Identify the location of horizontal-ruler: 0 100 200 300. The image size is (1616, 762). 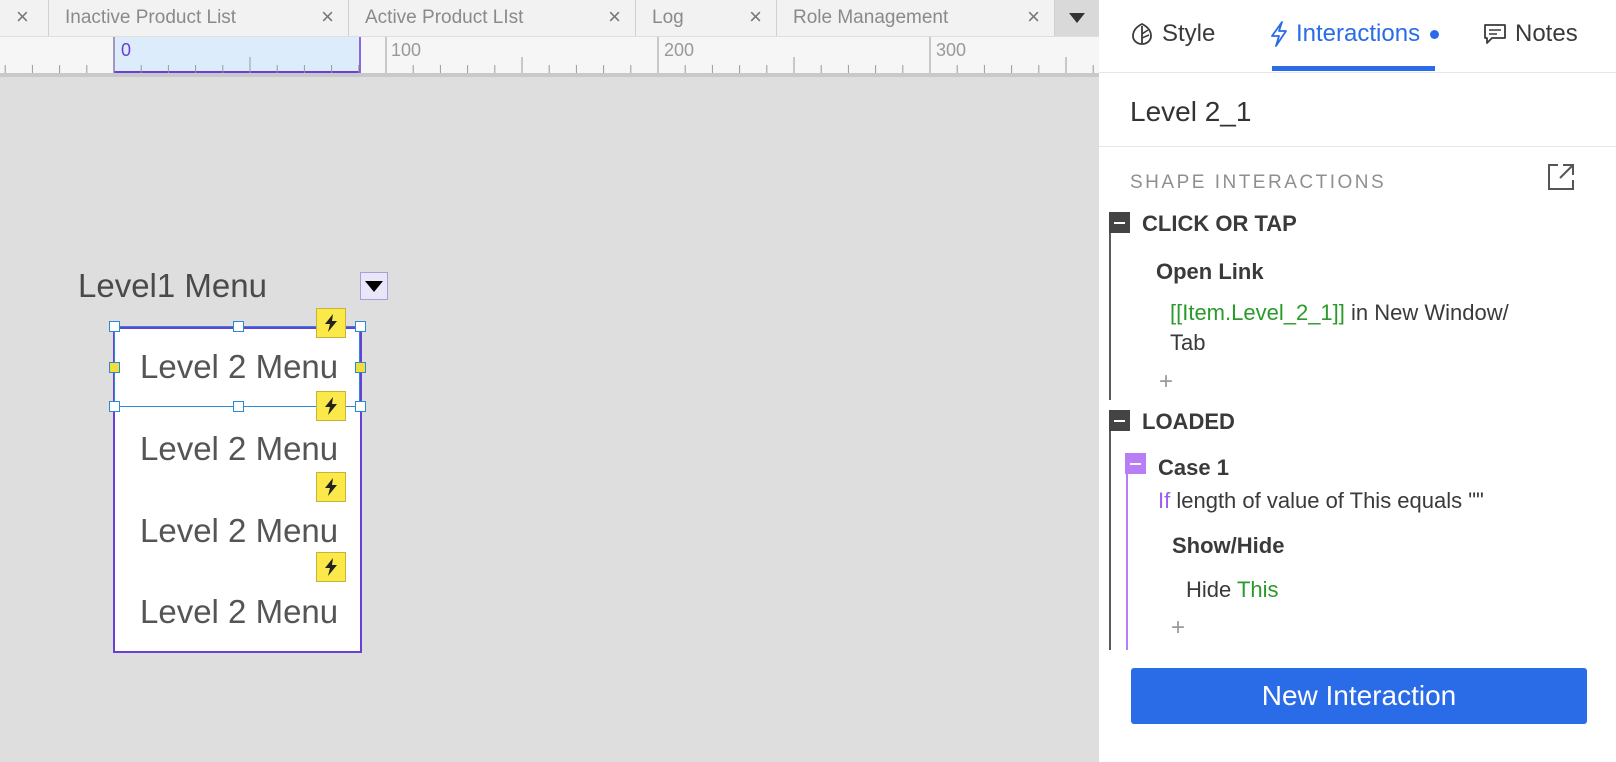
(549, 57).